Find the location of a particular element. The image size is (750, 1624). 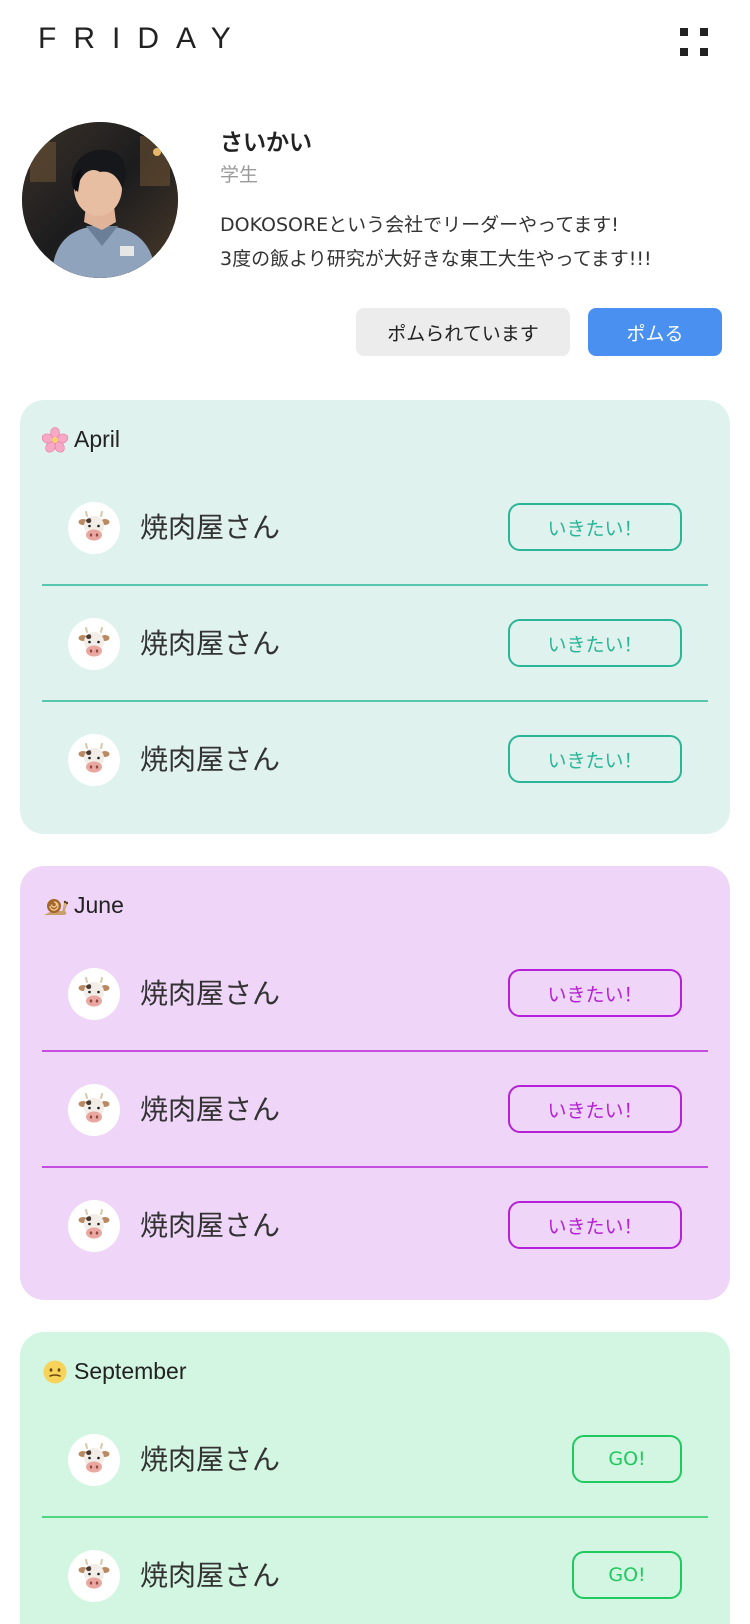

bio-line: DOKOSOREという会社でリーダーやってます! is located at coordinates (419, 225).